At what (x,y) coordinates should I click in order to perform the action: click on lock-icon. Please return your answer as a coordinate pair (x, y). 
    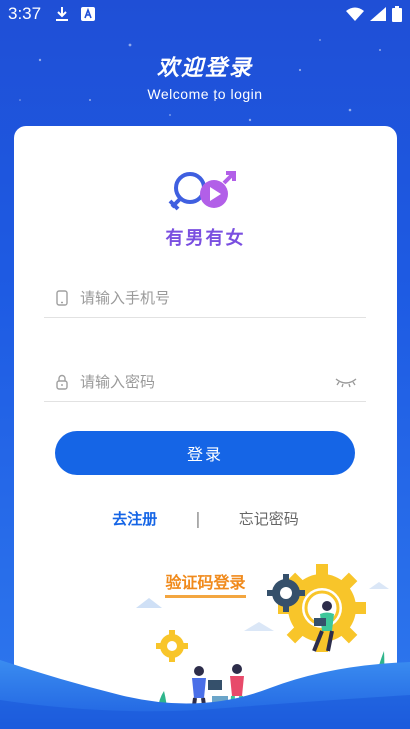
    Looking at the image, I should click on (62, 382).